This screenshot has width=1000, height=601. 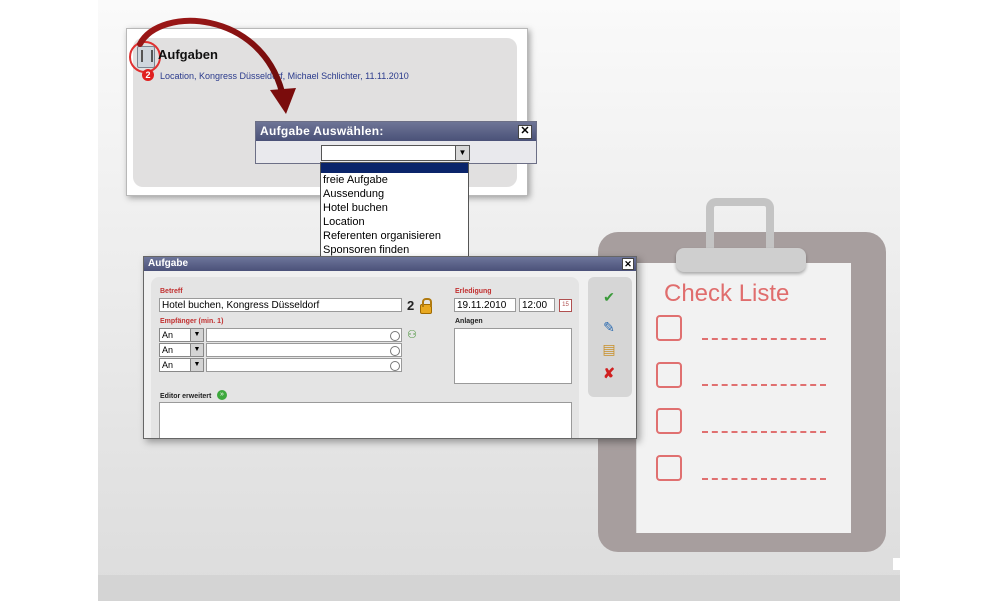 I want to click on dialog-title: Aufgabe Auswählen:, so click(x=396, y=131).